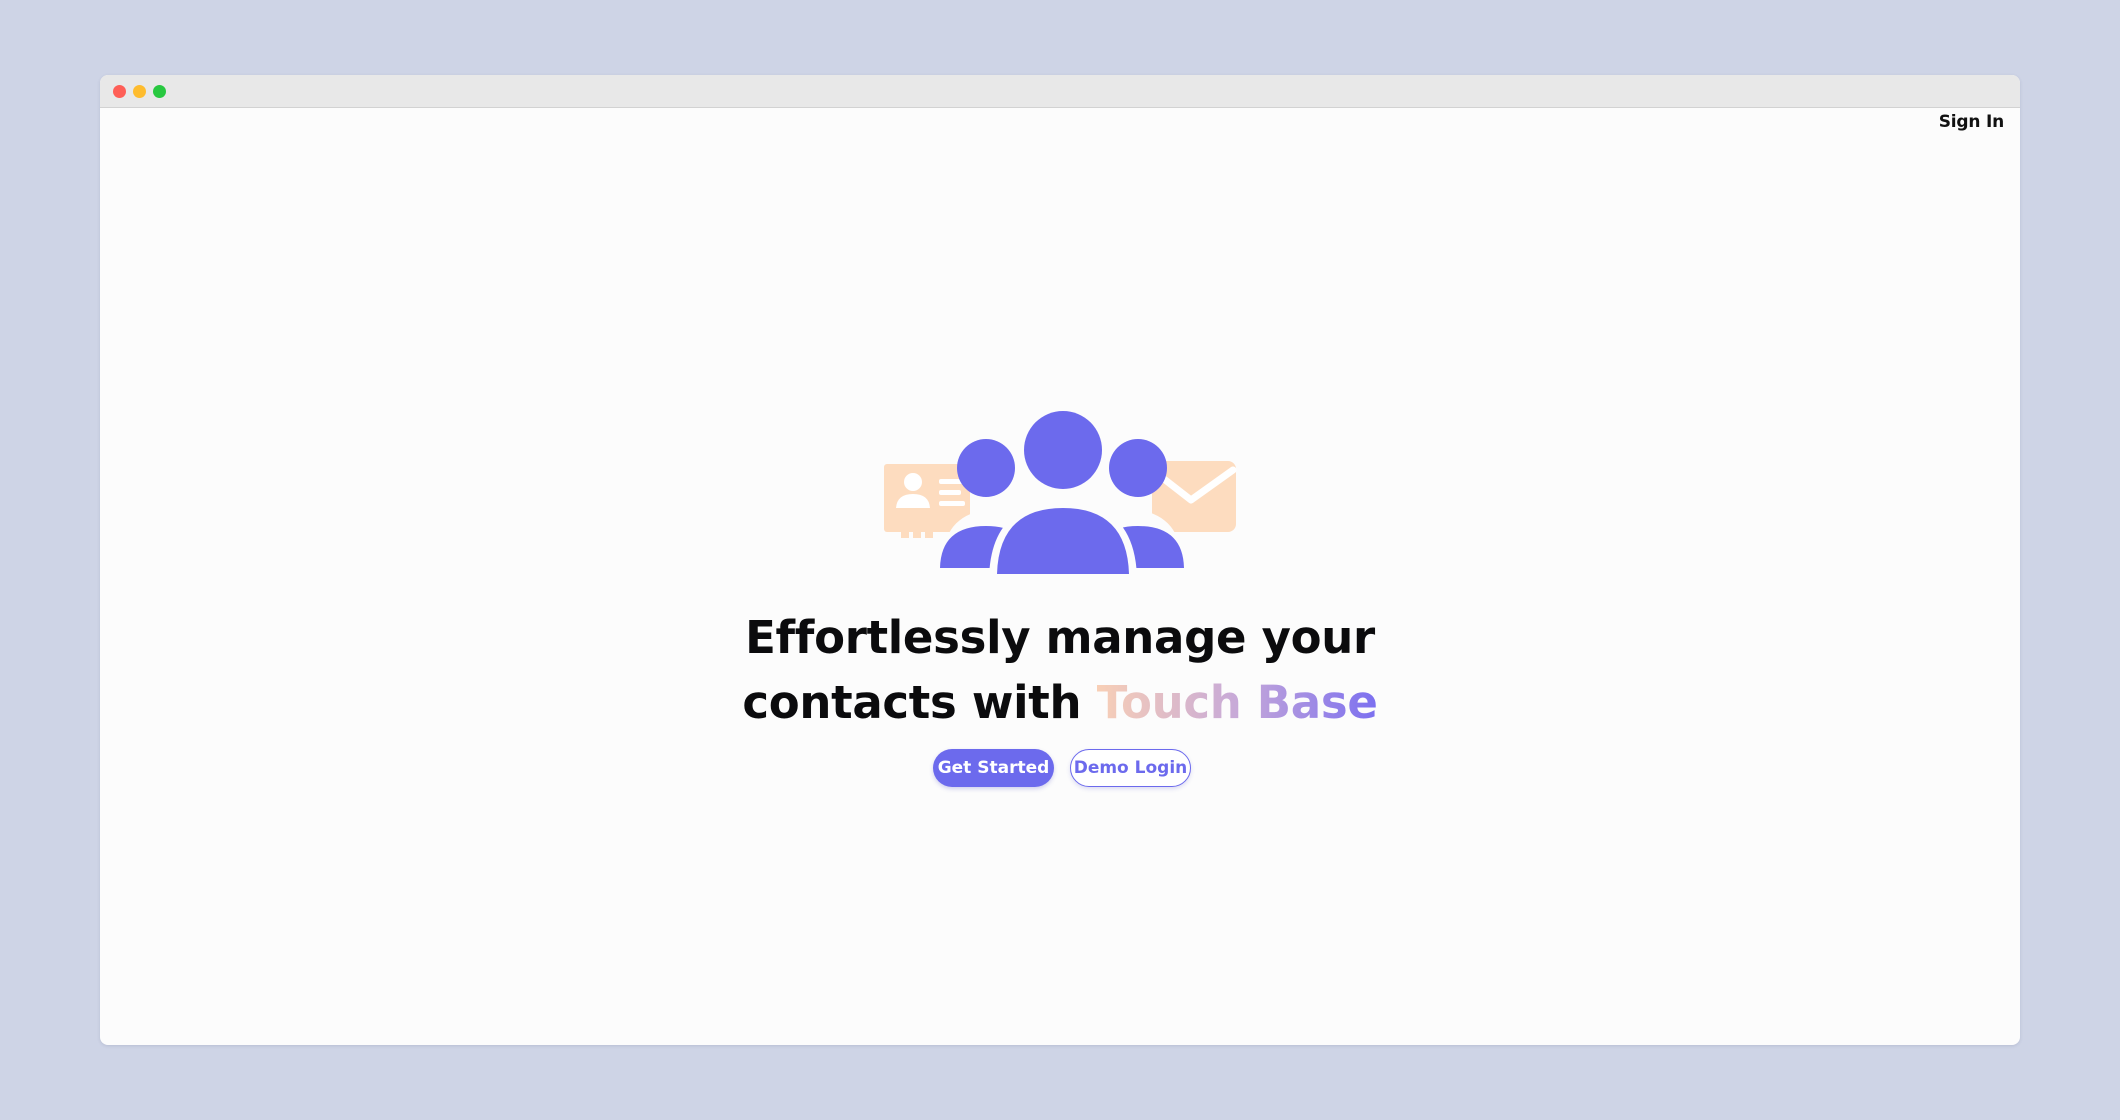 Image resolution: width=2120 pixels, height=1120 pixels. I want to click on get-started-button: Get Started, so click(993, 768).